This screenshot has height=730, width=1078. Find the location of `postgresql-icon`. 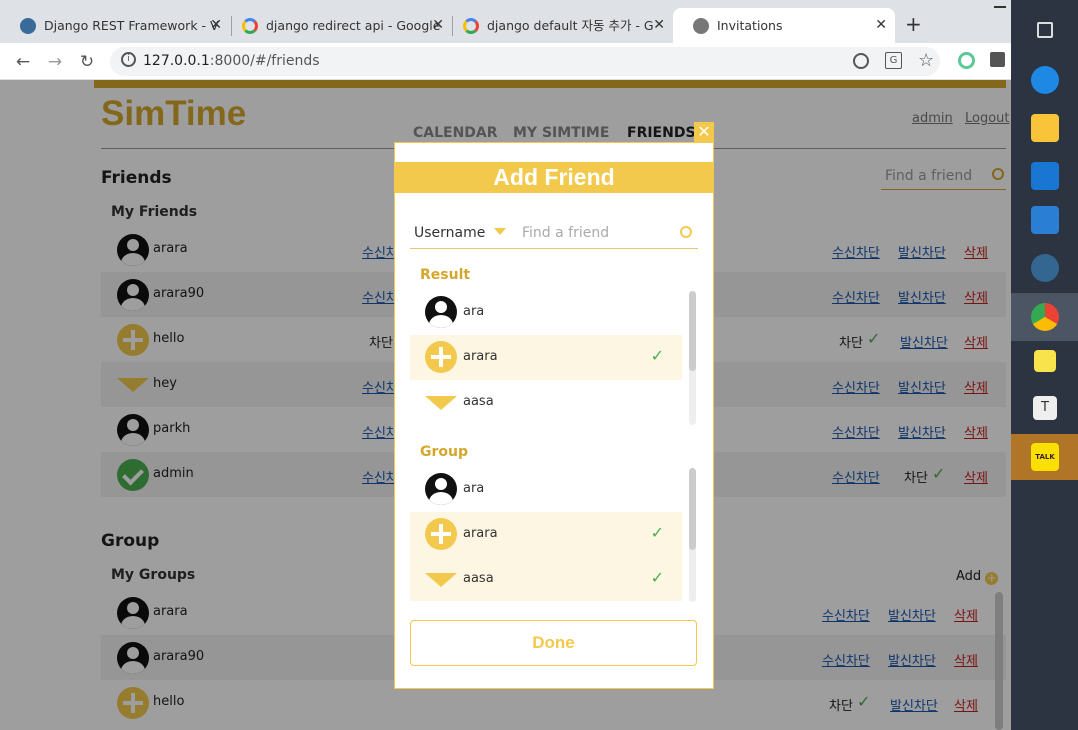

postgresql-icon is located at coordinates (1045, 268).